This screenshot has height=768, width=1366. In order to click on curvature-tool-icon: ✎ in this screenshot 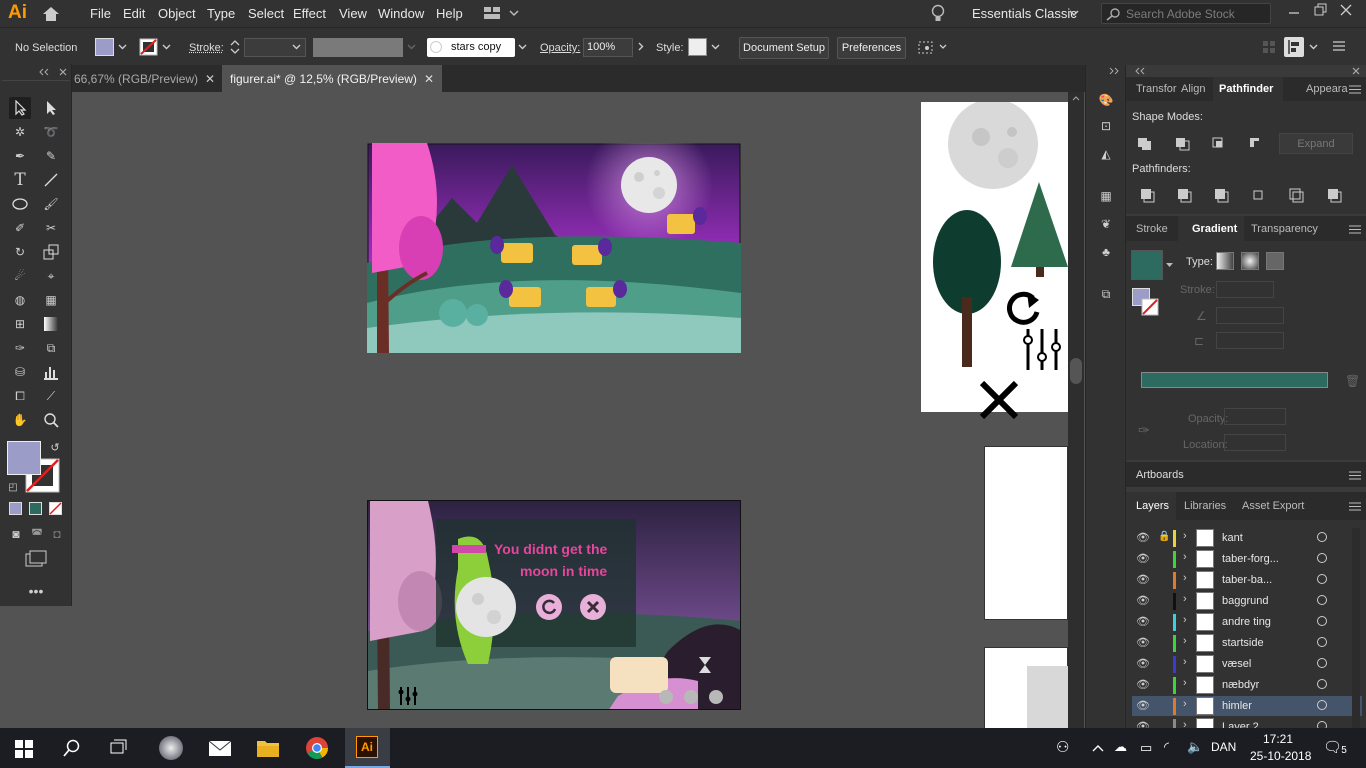, I will do `click(51, 156)`.